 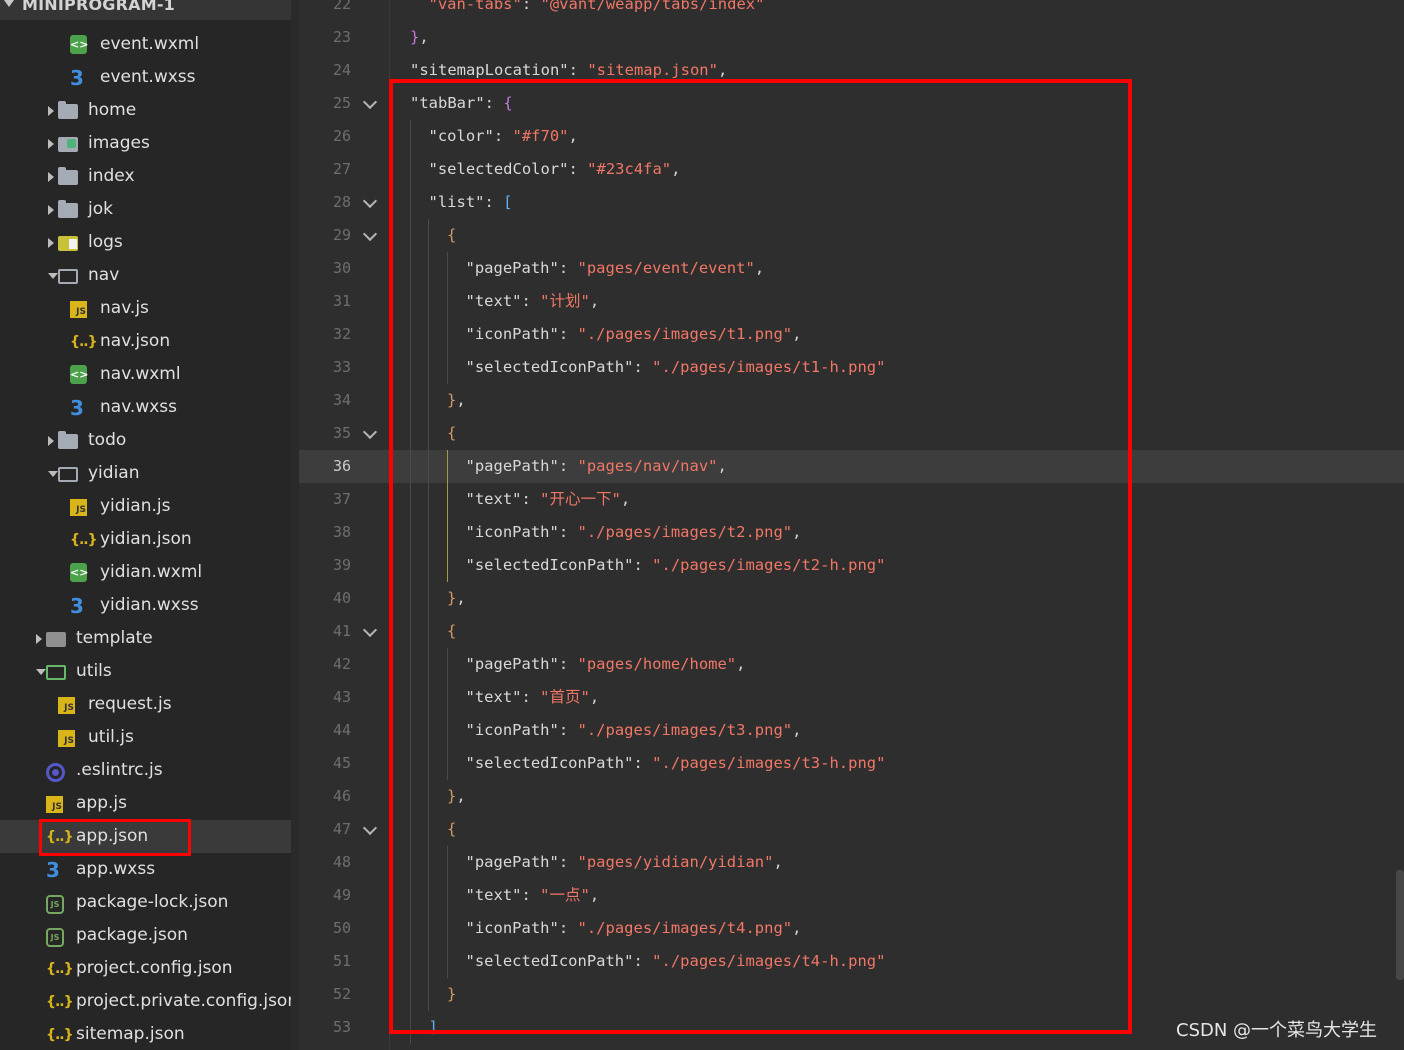 What do you see at coordinates (1400, 925) in the screenshot?
I see `scrollbar` at bounding box center [1400, 925].